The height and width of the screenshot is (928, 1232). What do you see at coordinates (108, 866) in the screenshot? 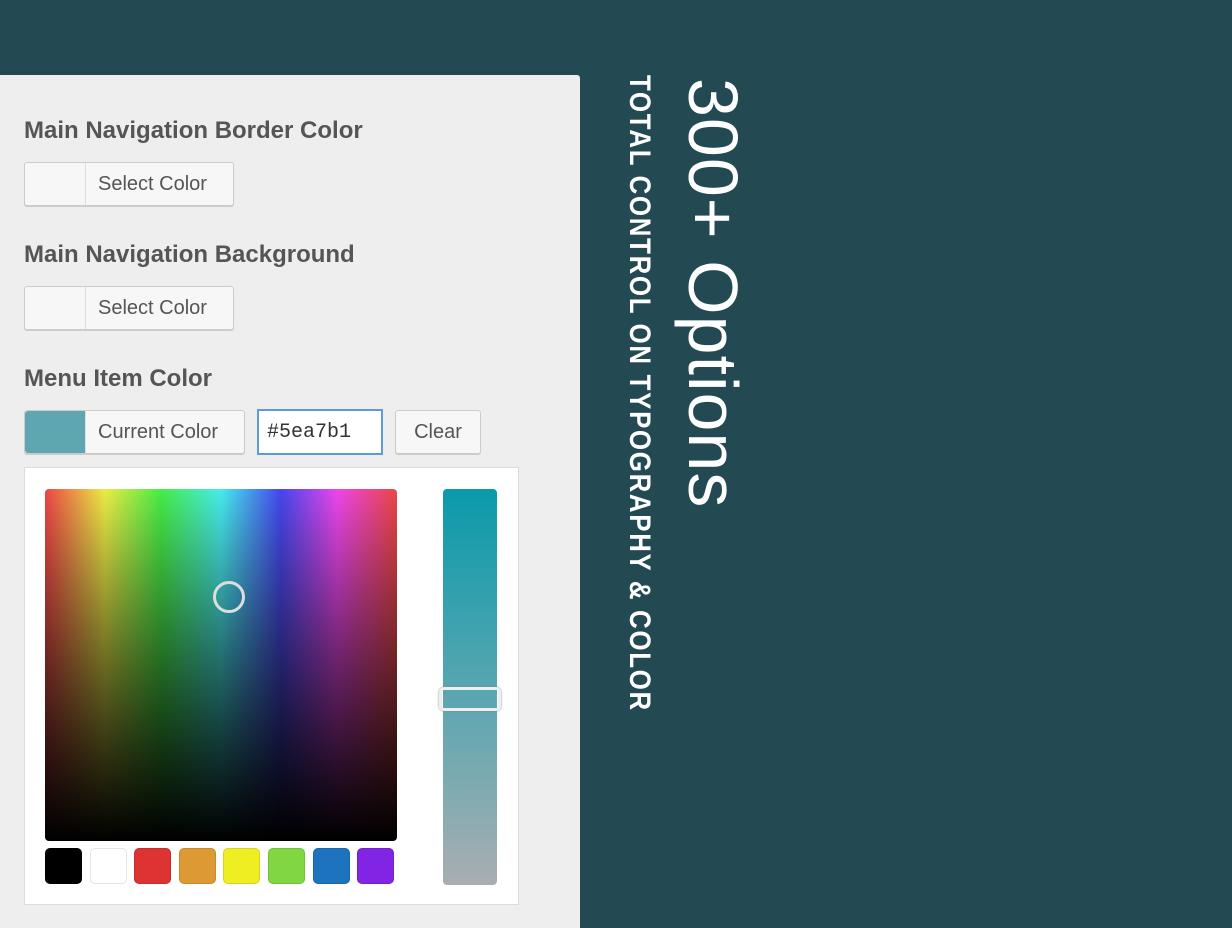
I see `palette-swatch-white` at bounding box center [108, 866].